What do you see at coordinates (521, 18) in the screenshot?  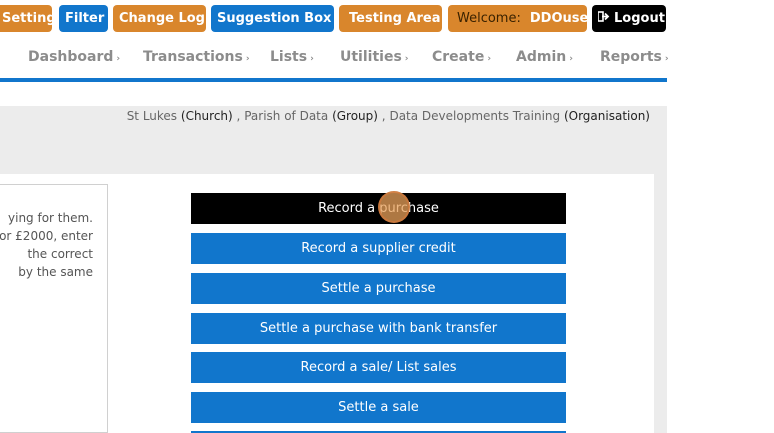 I see `welcome-badge: Welcome: DDOuser` at bounding box center [521, 18].